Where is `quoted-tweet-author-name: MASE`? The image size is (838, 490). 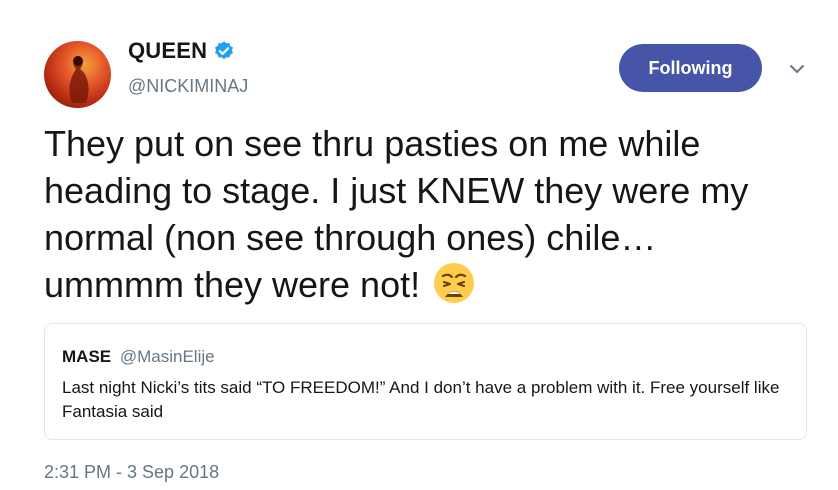 quoted-tweet-author-name: MASE is located at coordinates (87, 356).